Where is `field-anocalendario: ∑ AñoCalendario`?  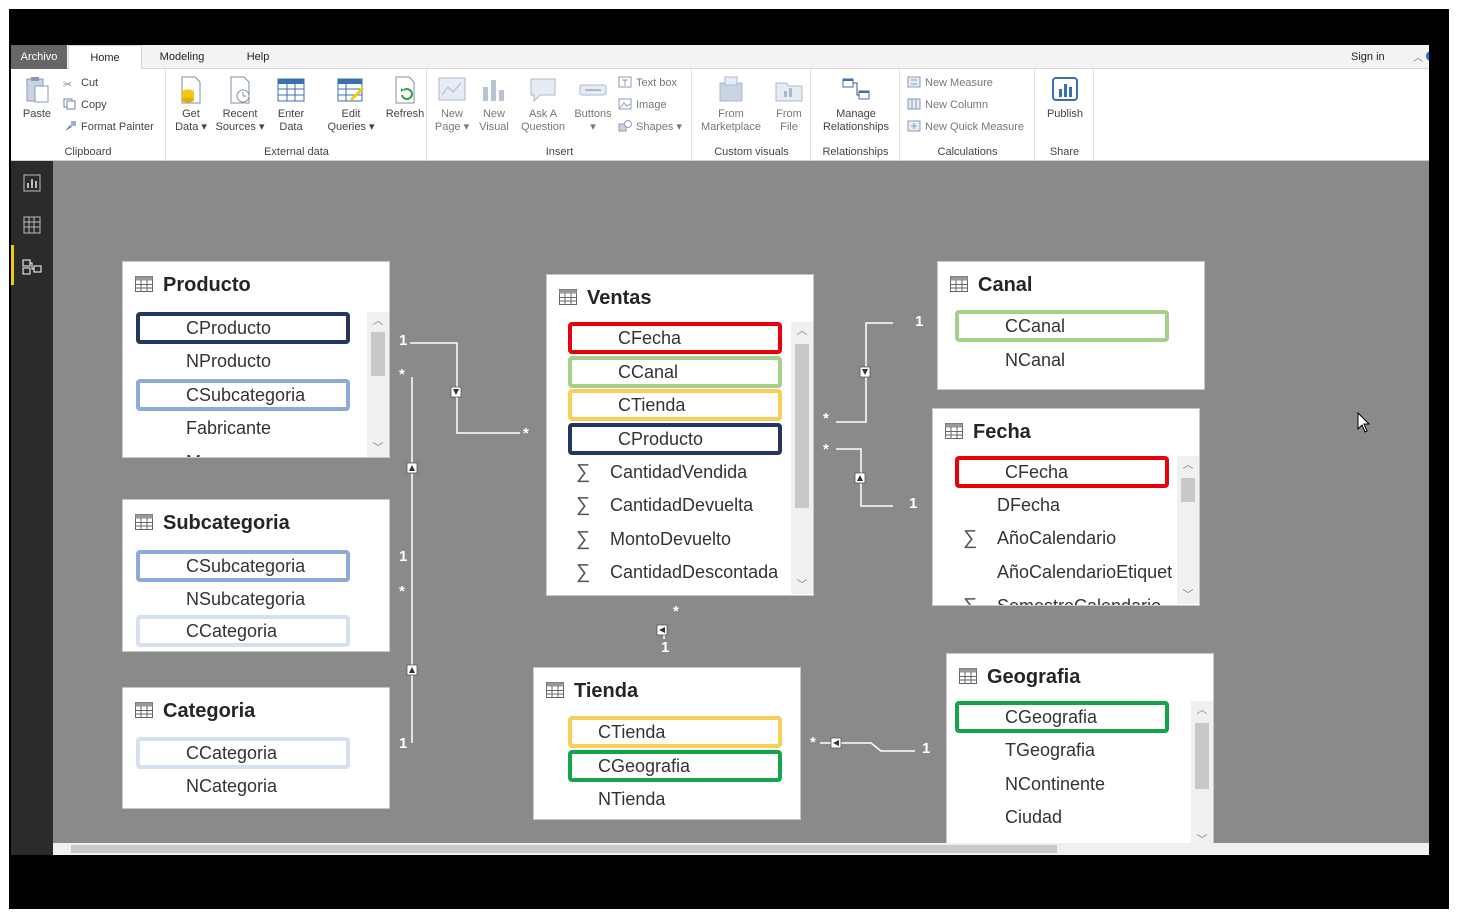
field-anocalendario: ∑ AñoCalendario is located at coordinates (1060, 539).